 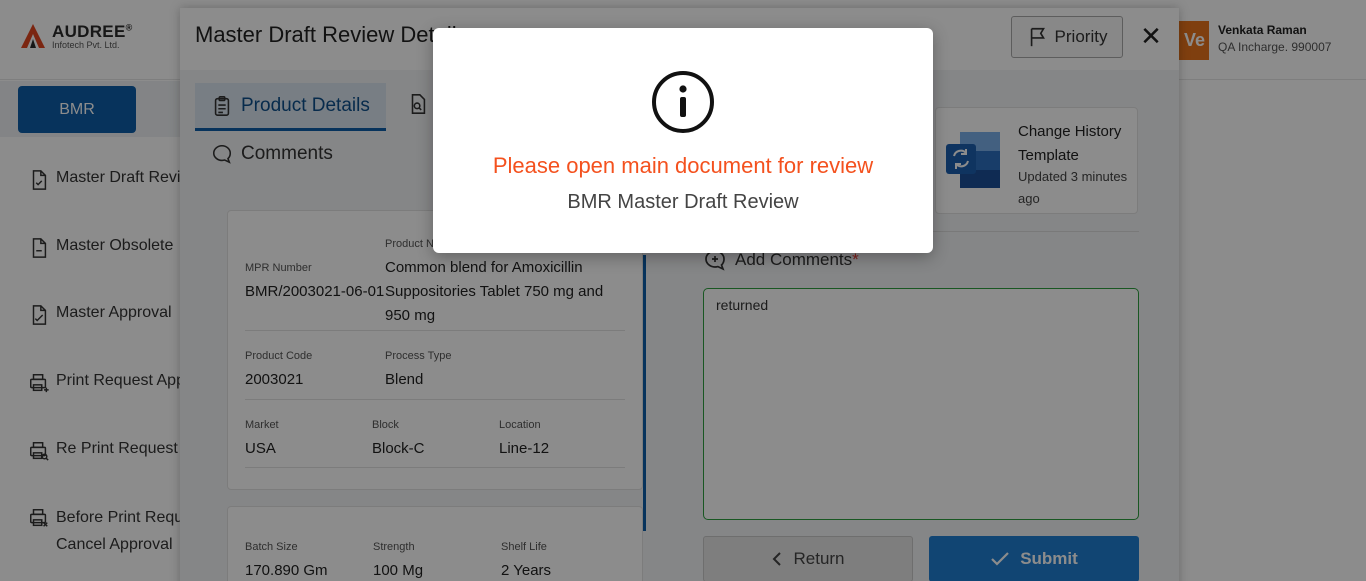 What do you see at coordinates (683, 165) in the screenshot?
I see `alert-message: Please open main document for review` at bounding box center [683, 165].